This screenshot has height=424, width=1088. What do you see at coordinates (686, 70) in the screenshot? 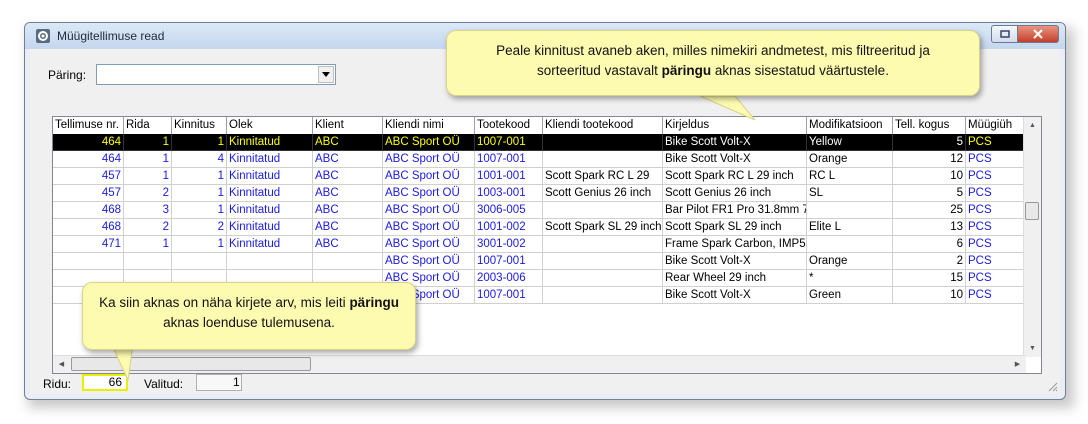
I see `callout-top-bold: päringu` at bounding box center [686, 70].